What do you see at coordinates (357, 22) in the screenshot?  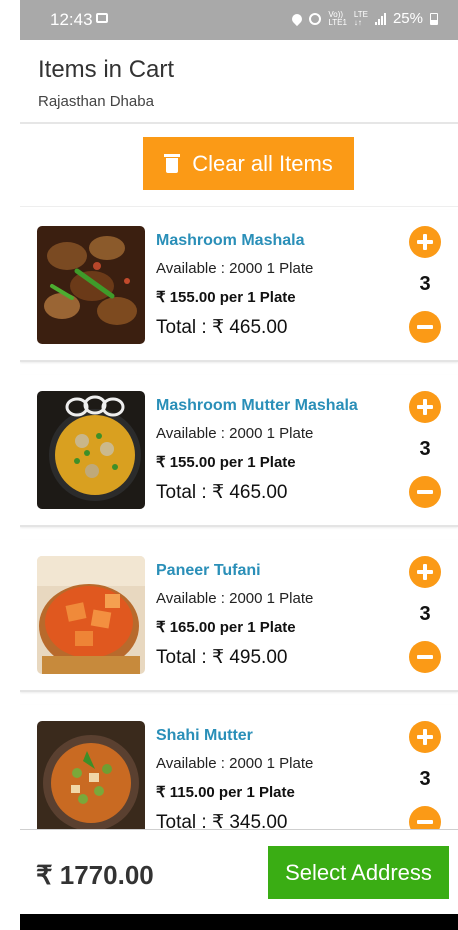 I see `lte-bottom: ↓↑` at bounding box center [357, 22].